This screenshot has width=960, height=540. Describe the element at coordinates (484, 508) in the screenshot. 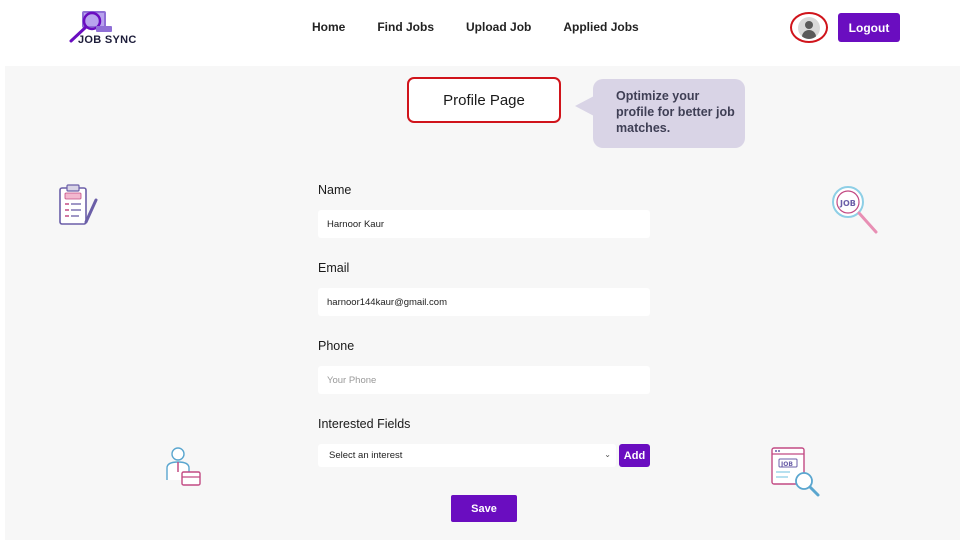

I see `save-button: Save` at that location.